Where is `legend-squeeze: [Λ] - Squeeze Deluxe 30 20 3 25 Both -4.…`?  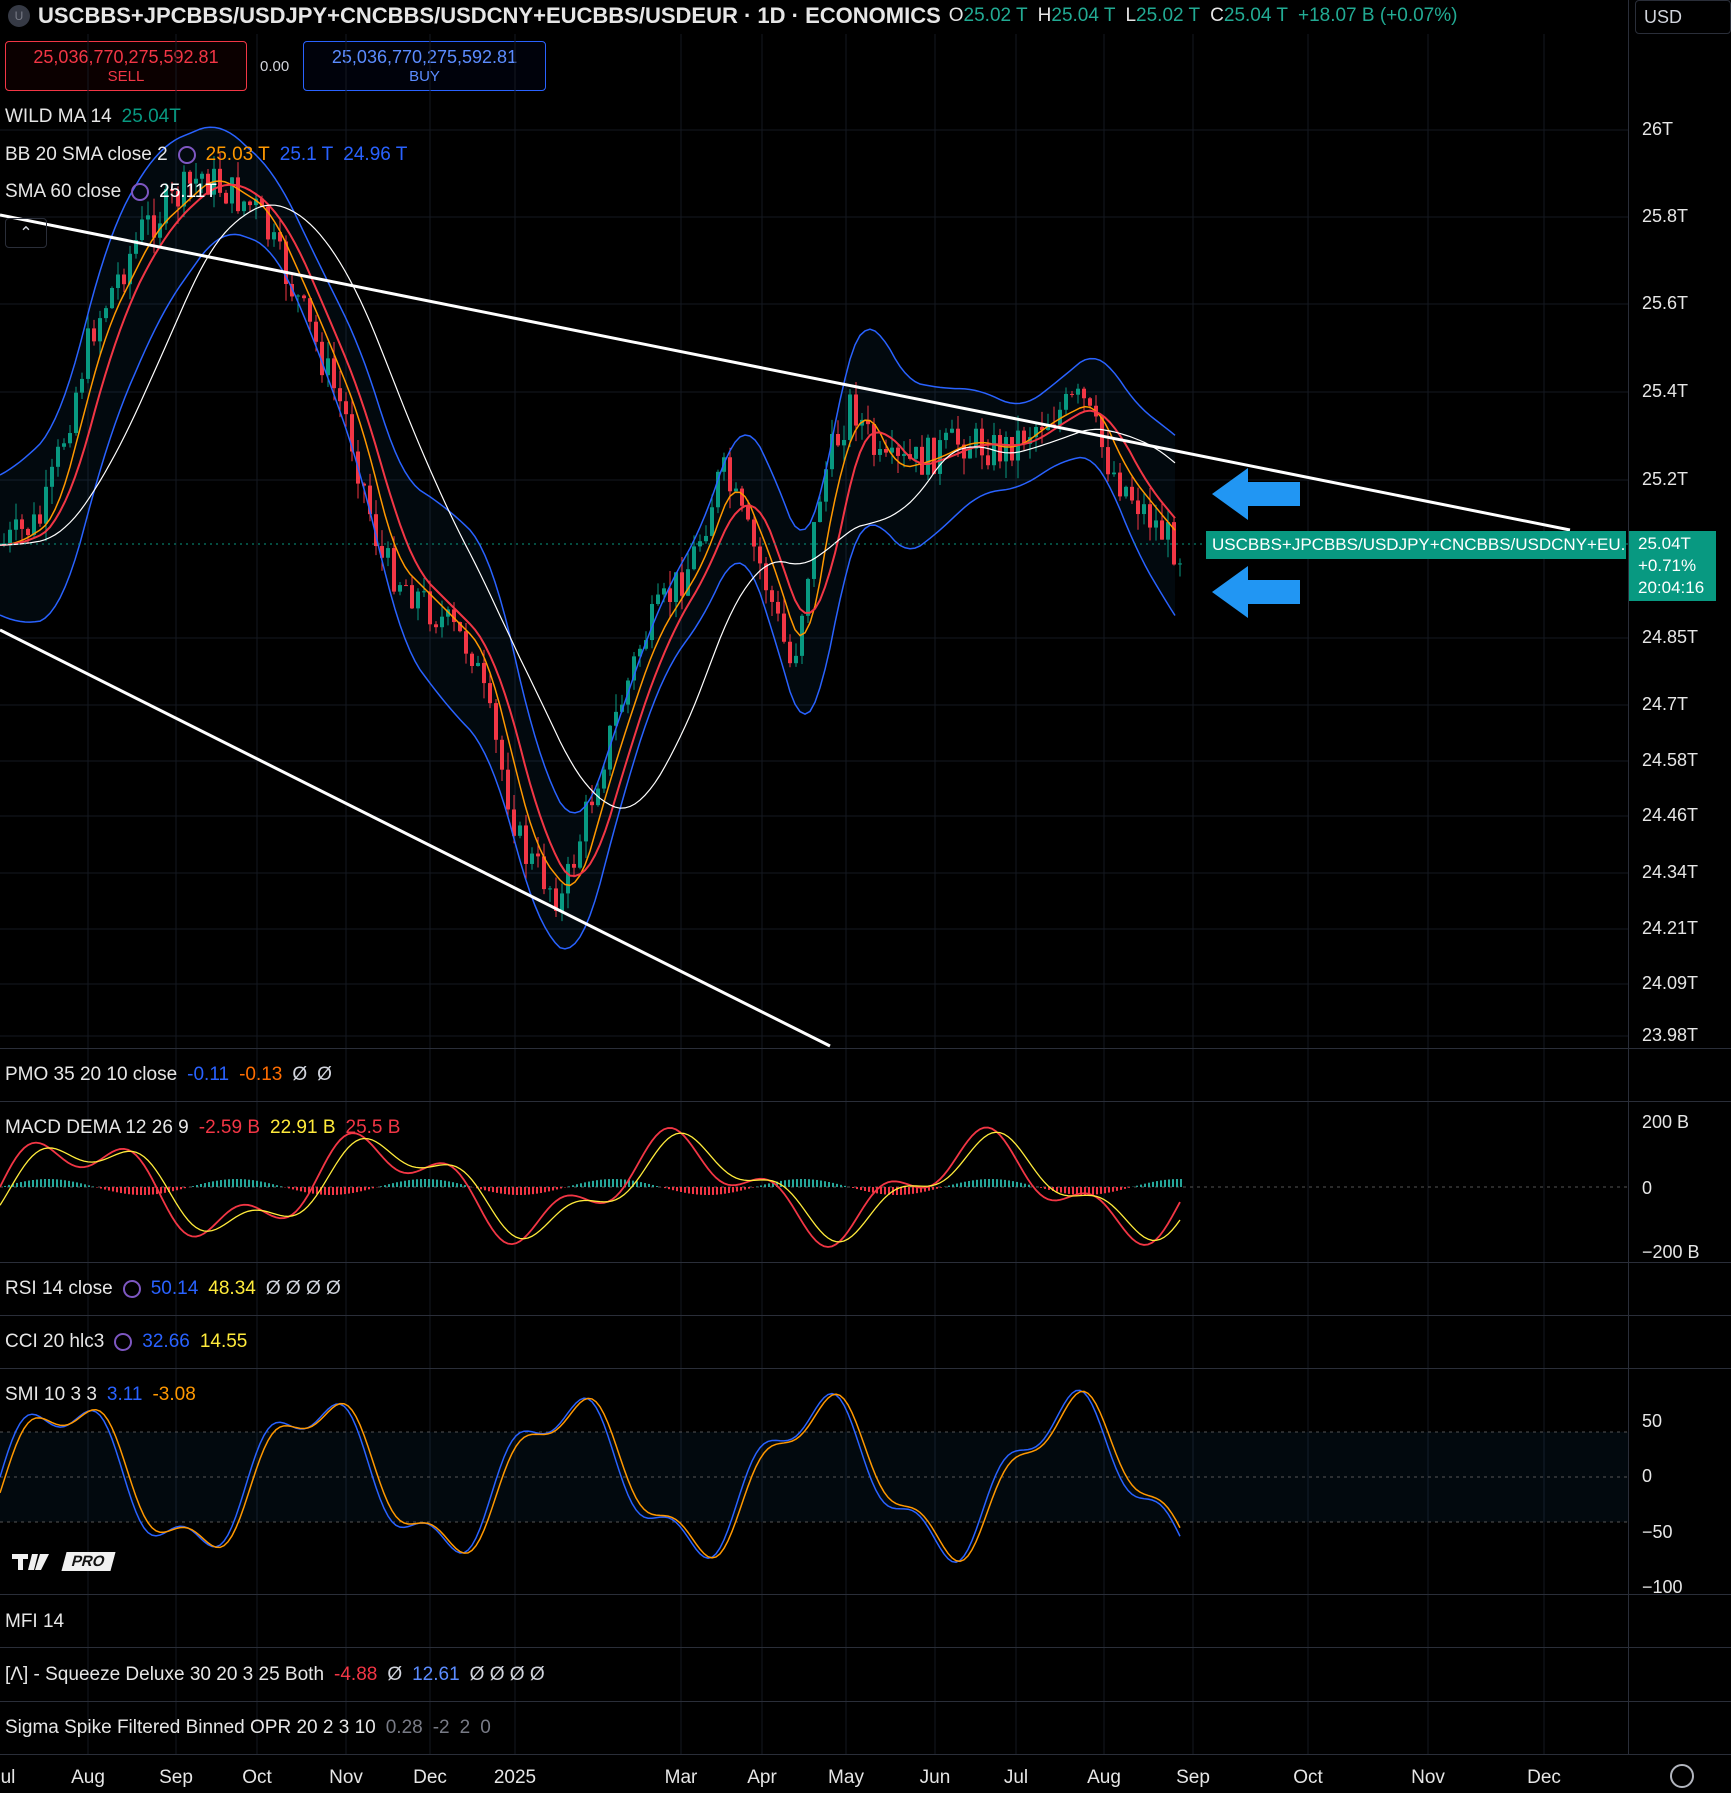 legend-squeeze: [Λ] - Squeeze Deluxe 30 20 3 25 Both -4.… is located at coordinates (275, 1675).